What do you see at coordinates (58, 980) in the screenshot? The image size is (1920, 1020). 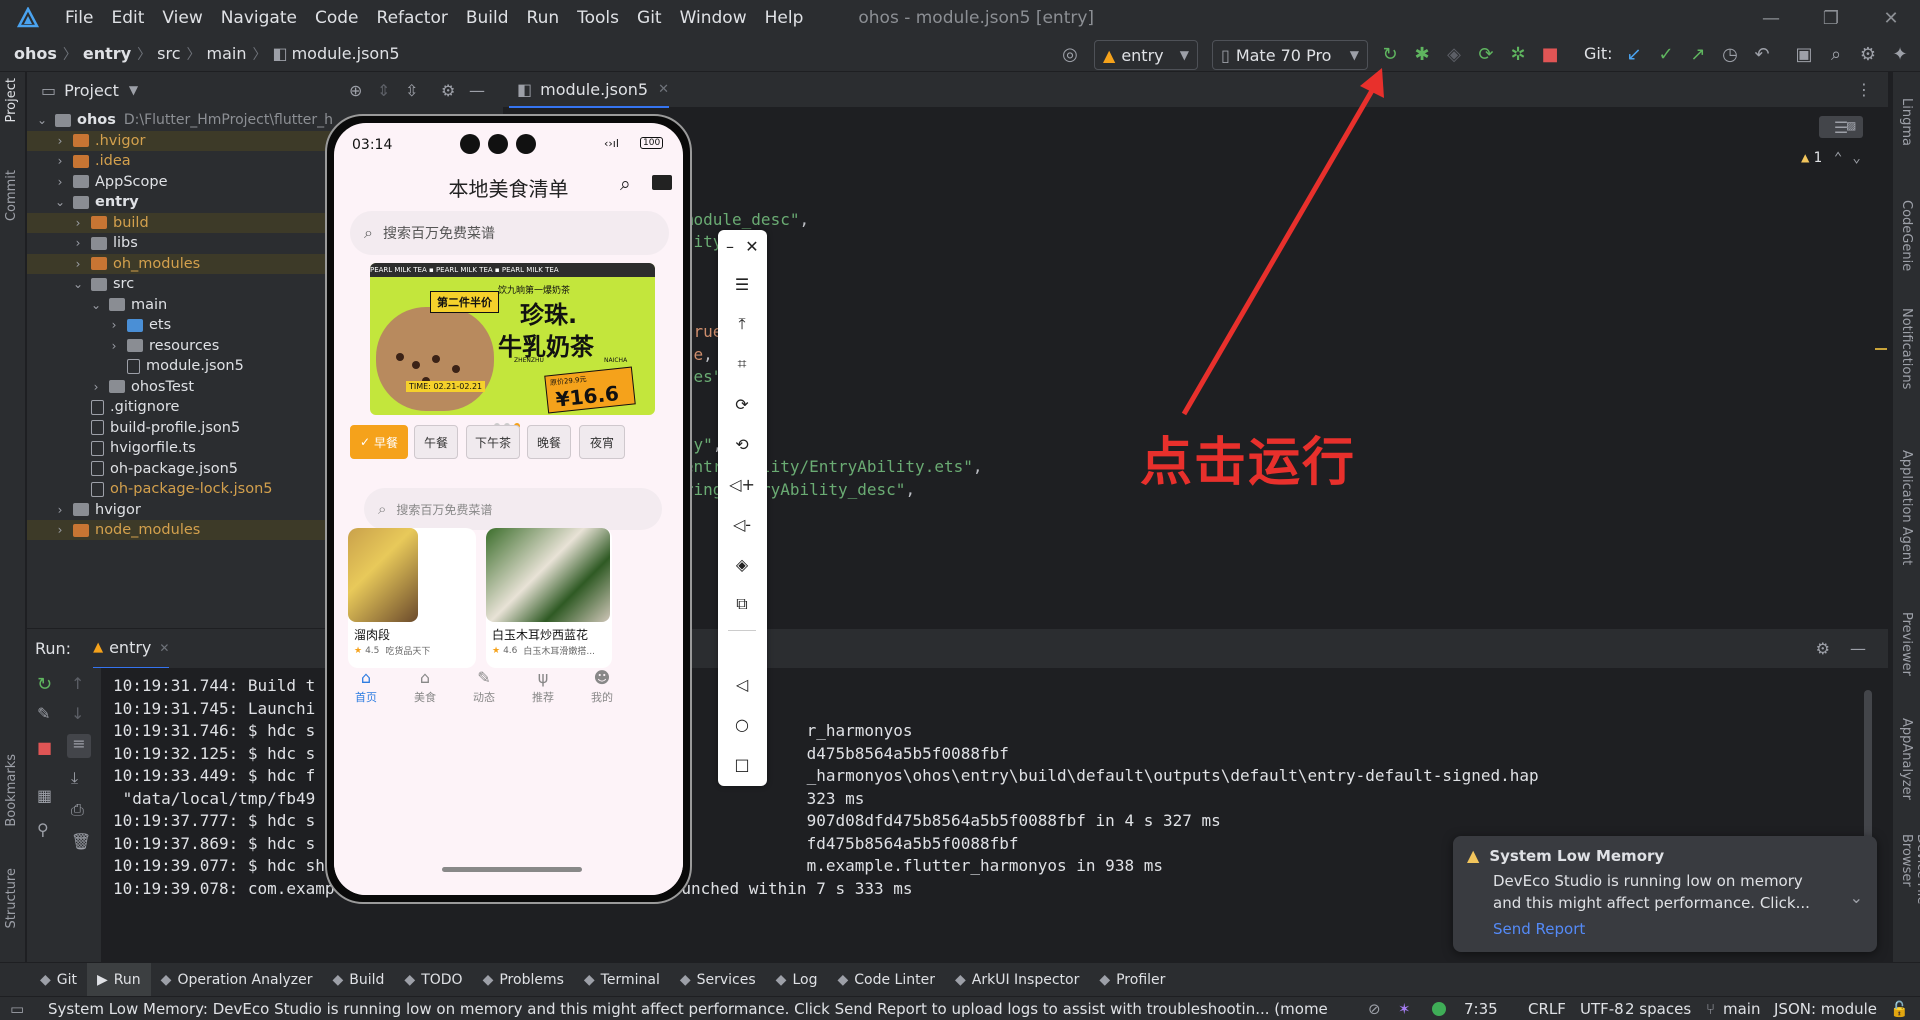 I see `toolwindow-git: ◆ Git` at bounding box center [58, 980].